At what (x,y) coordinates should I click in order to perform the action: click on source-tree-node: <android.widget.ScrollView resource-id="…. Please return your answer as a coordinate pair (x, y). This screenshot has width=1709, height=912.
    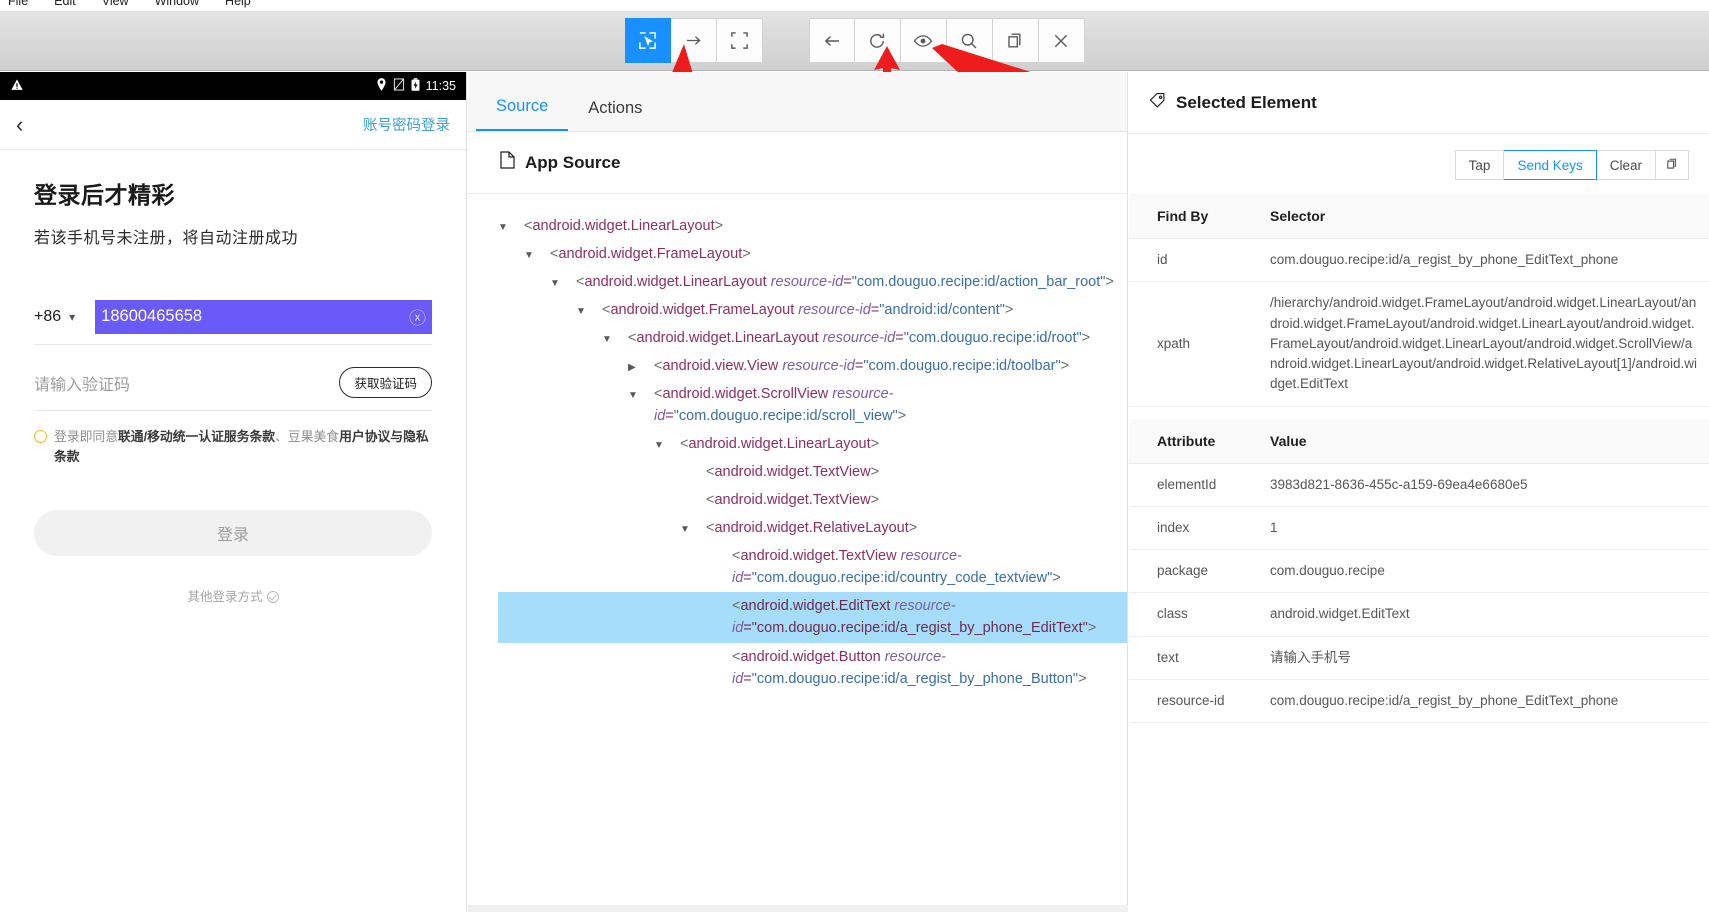
    Looking at the image, I should click on (812, 405).